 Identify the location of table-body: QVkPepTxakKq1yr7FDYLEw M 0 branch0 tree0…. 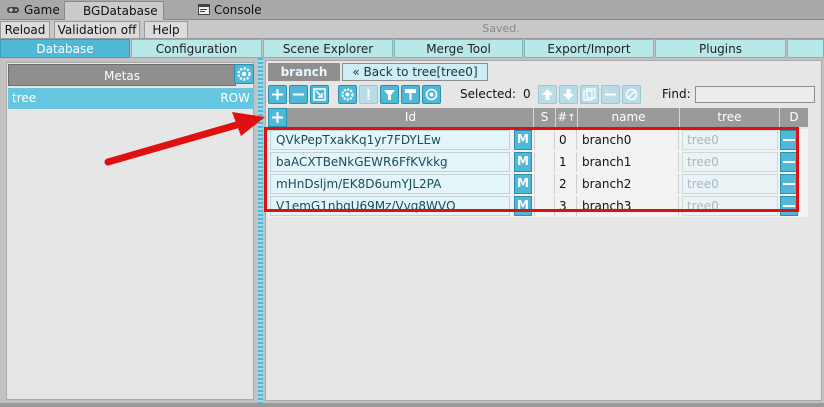
(538, 174).